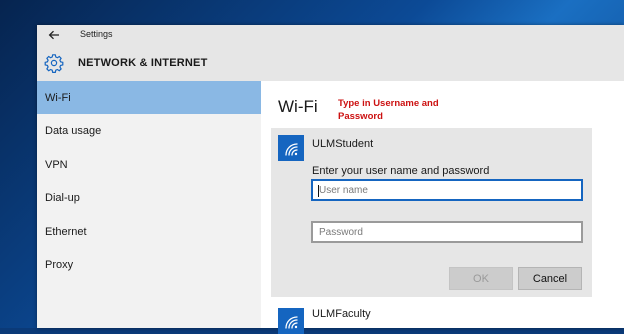 The image size is (624, 334). What do you see at coordinates (481, 278) in the screenshot?
I see `ok-button: OK` at bounding box center [481, 278].